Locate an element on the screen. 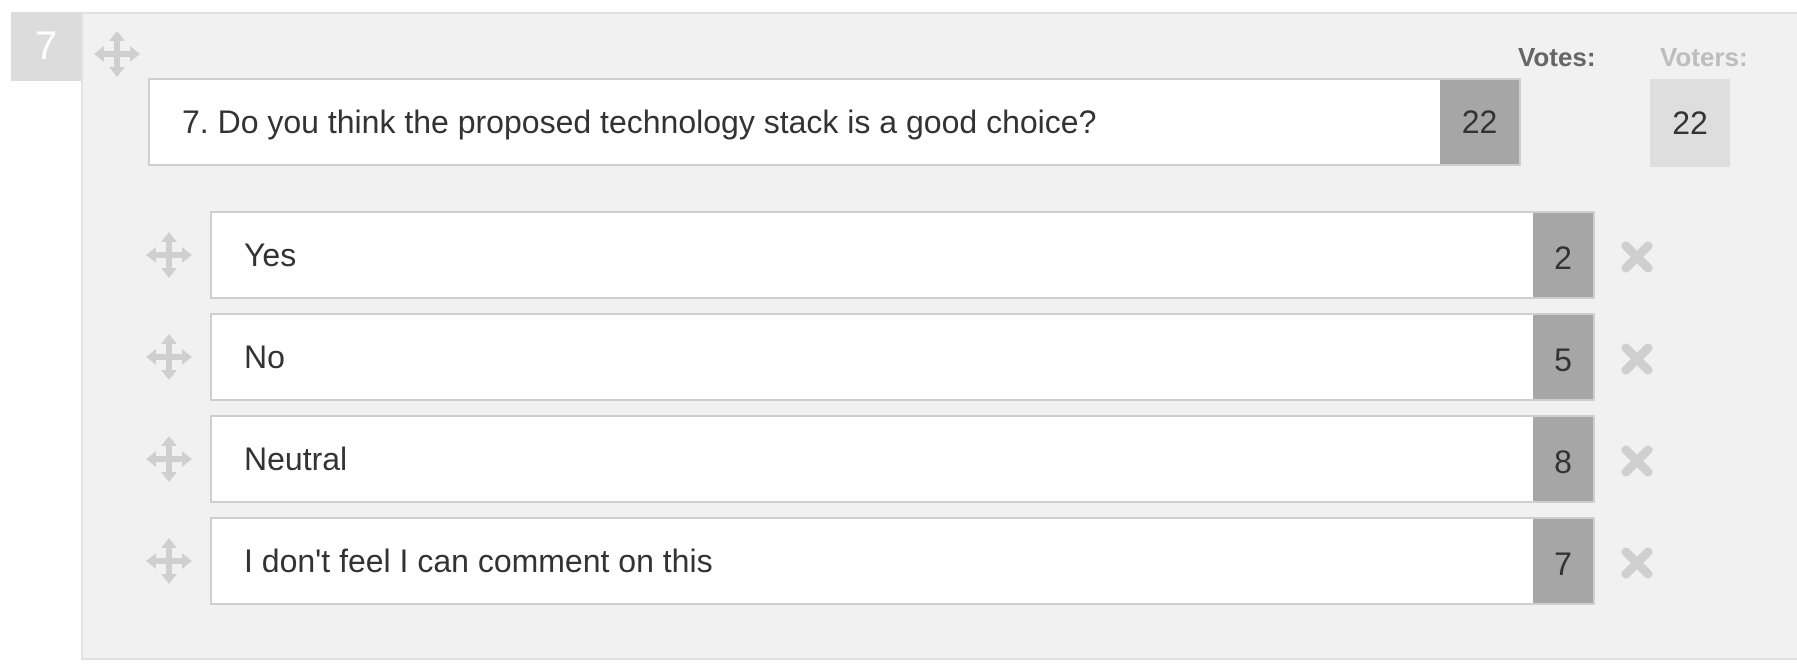 The height and width of the screenshot is (672, 1797). question-number-badge: 7 is located at coordinates (46, 46).